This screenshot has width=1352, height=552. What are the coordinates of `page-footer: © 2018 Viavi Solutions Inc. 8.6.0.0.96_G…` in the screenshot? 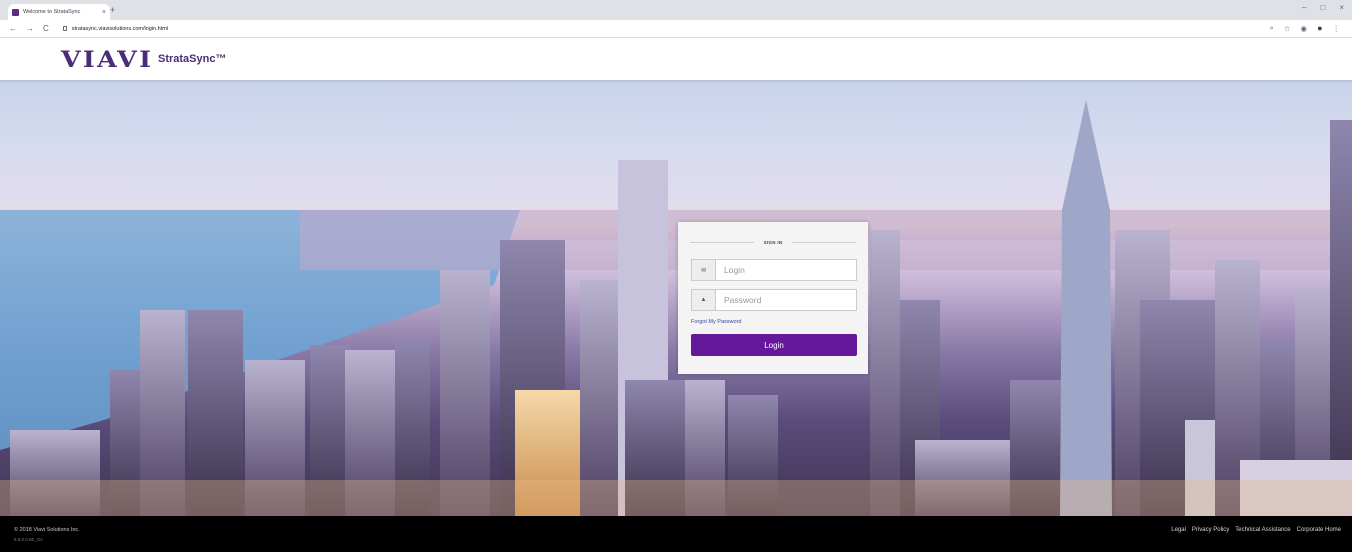 It's located at (676, 534).